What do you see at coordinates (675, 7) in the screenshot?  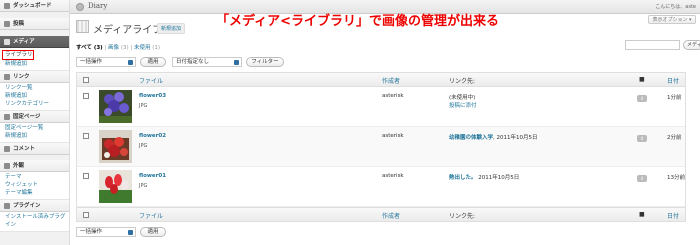 I see `user-greeting: こんにちは、aste` at bounding box center [675, 7].